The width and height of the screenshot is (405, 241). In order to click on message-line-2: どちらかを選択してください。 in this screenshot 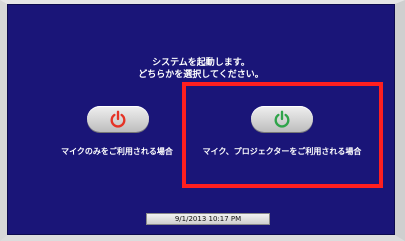, I will do `click(201, 75)`.